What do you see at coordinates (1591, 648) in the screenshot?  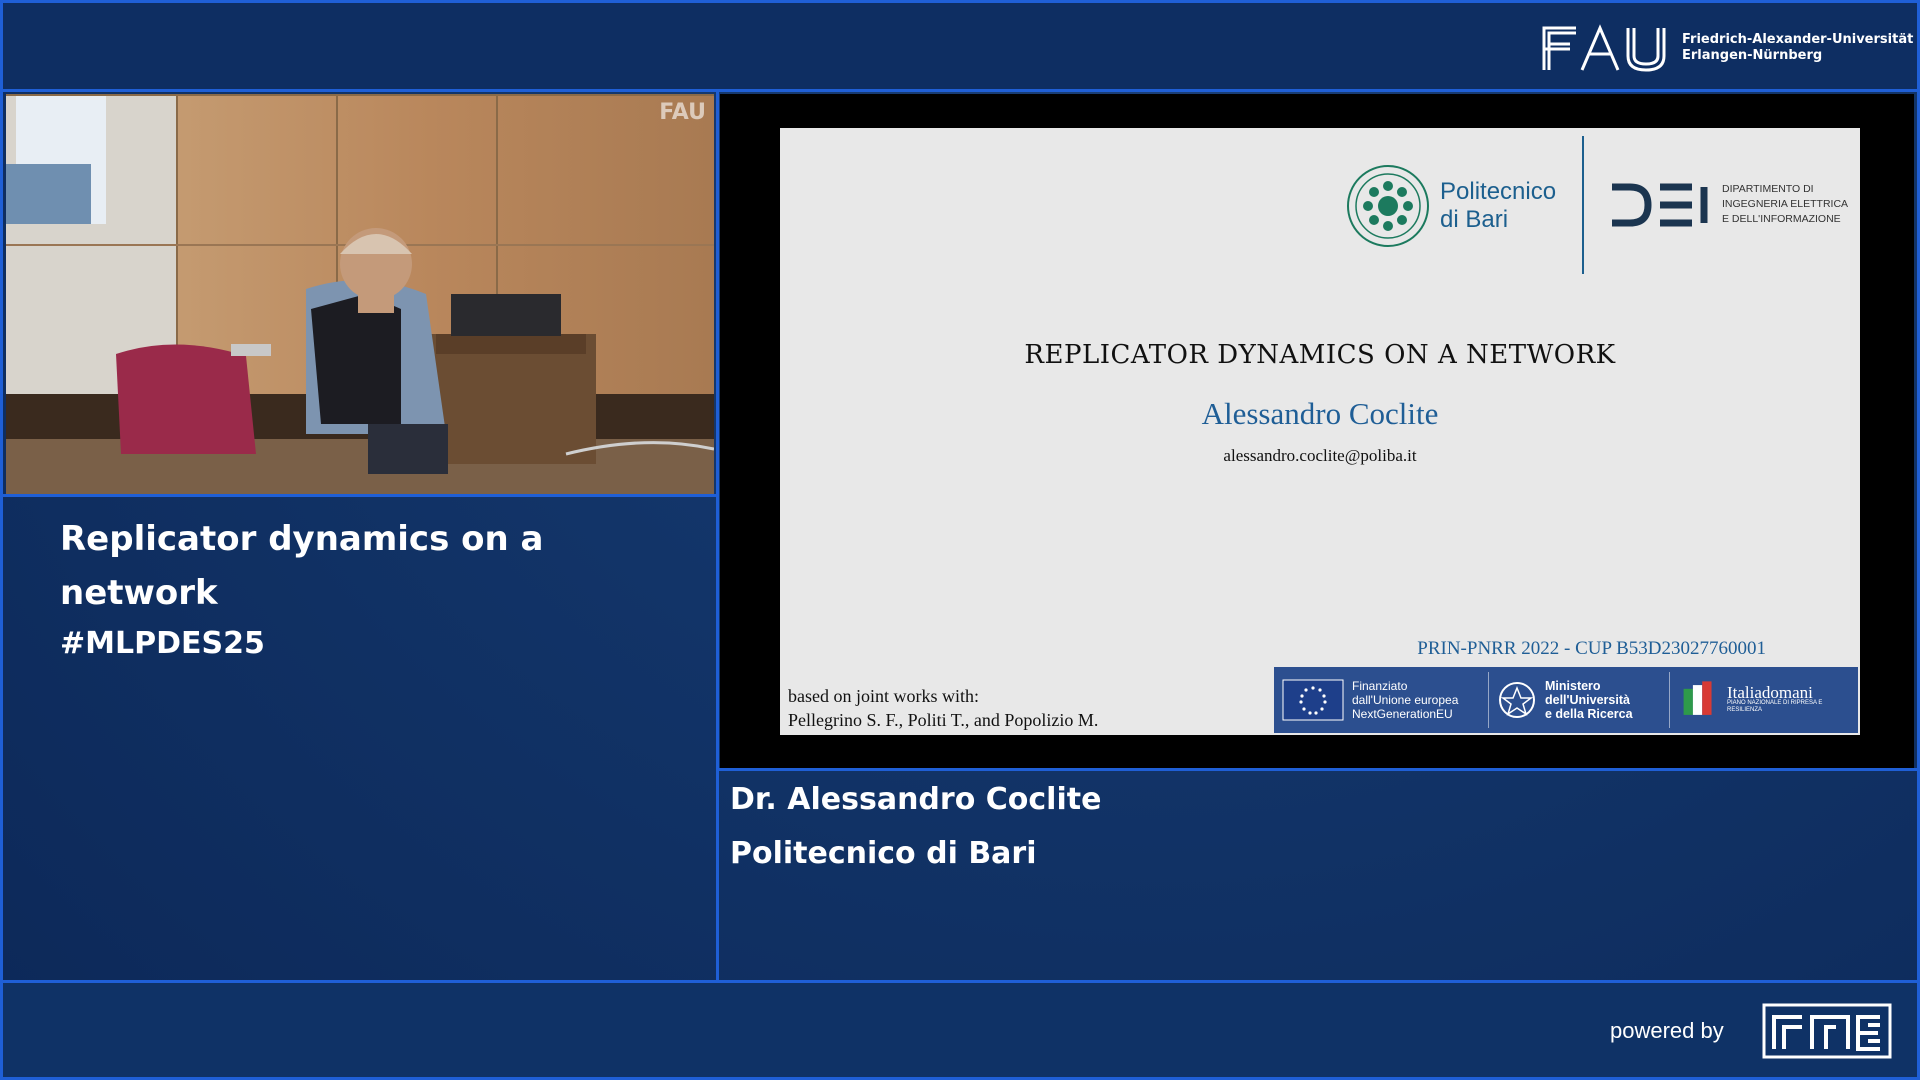 I see `slide-grant: PRIN-PNRR 2022 - CUP B53D23027760001` at bounding box center [1591, 648].